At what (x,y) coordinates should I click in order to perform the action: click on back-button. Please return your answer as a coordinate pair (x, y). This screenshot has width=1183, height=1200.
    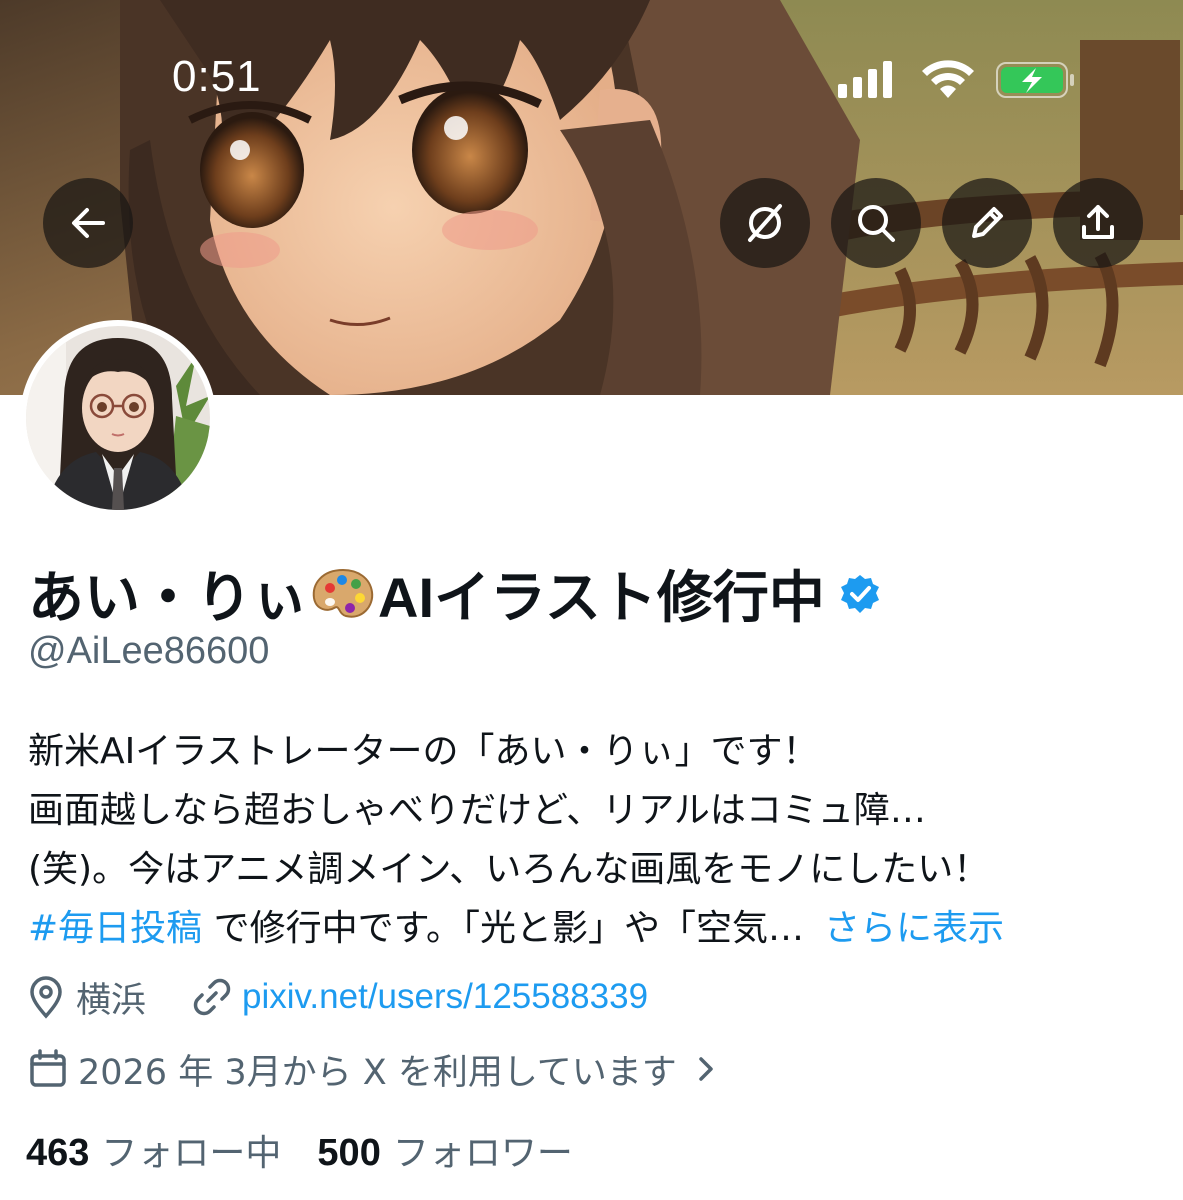
    Looking at the image, I should click on (88, 223).